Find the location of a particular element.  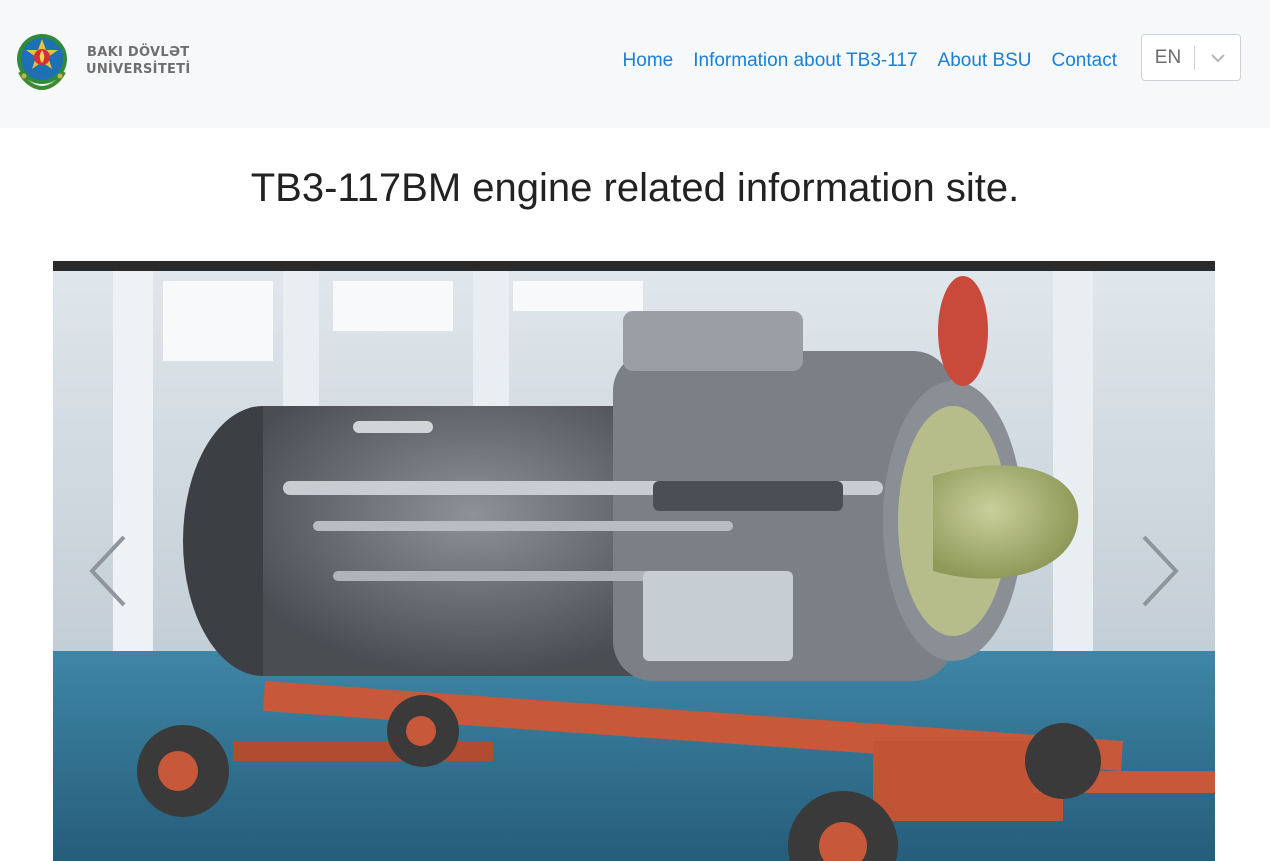

chevron-down-icon is located at coordinates (1217, 58).